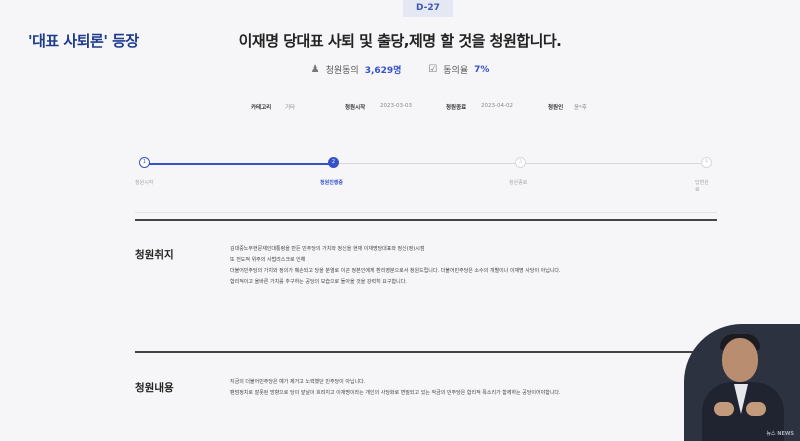 This screenshot has width=800, height=441. Describe the element at coordinates (144, 183) in the screenshot. I see `step-1-label: 청원시작` at that location.